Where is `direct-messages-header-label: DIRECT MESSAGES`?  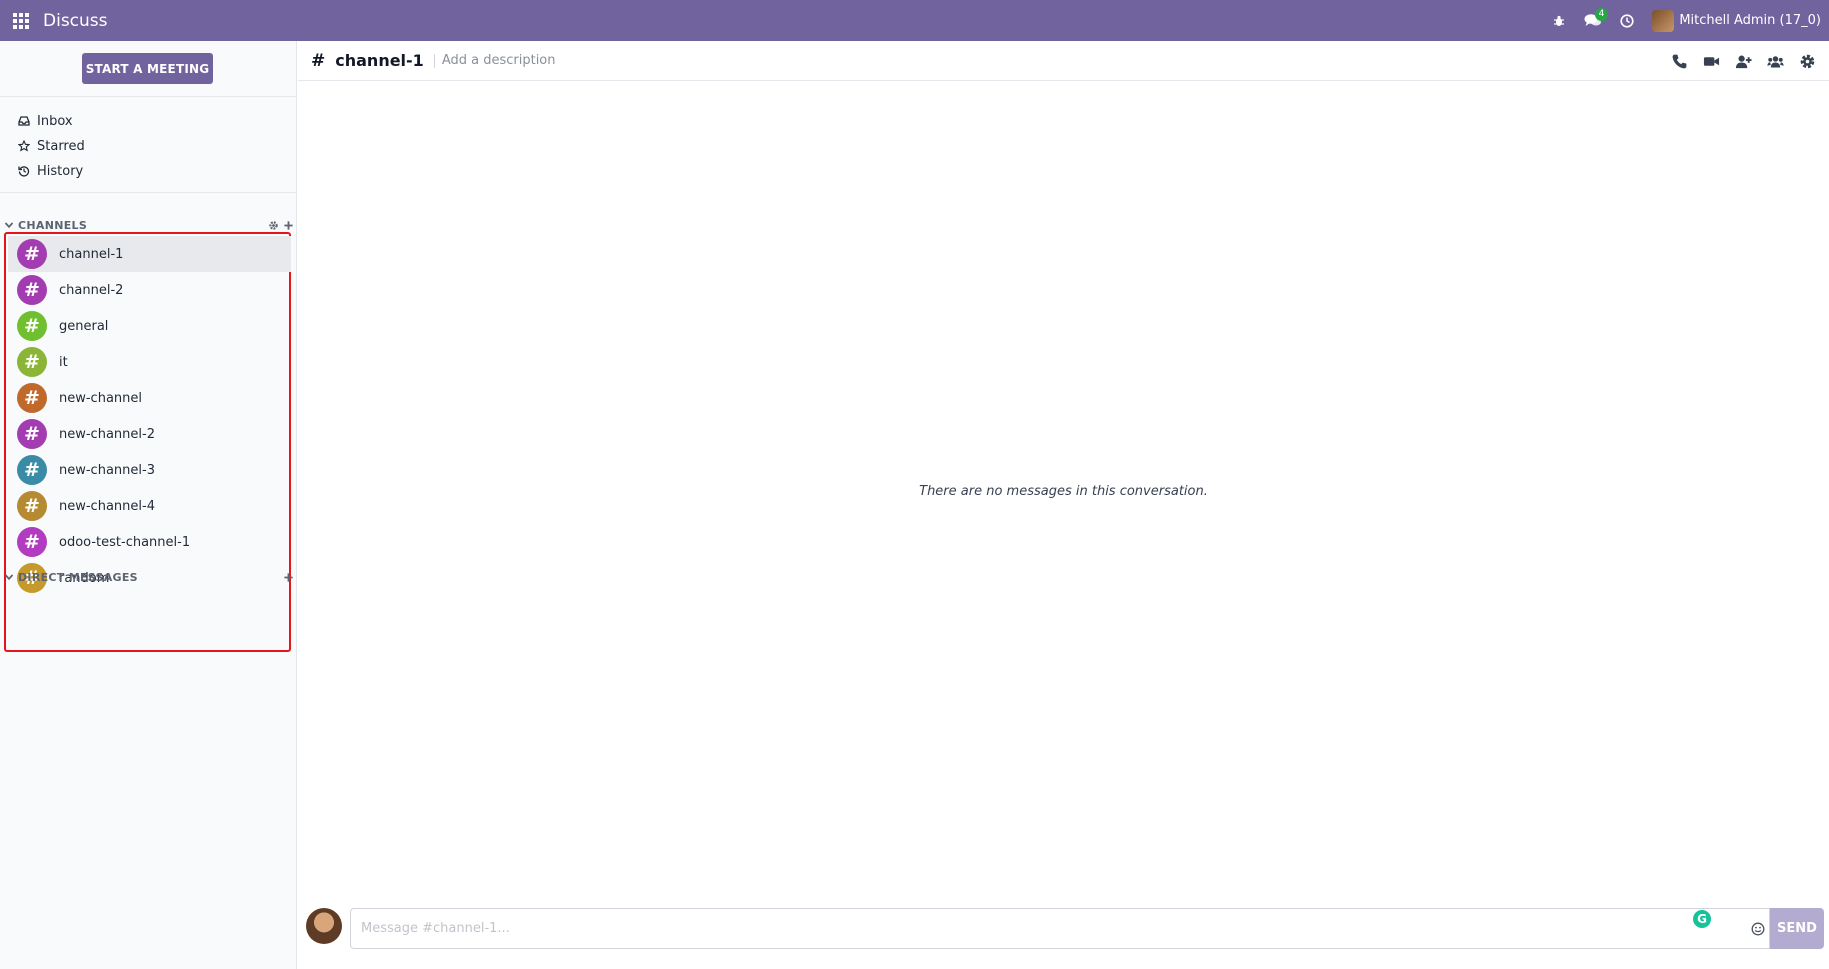 direct-messages-header-label: DIRECT MESSAGES is located at coordinates (78, 577).